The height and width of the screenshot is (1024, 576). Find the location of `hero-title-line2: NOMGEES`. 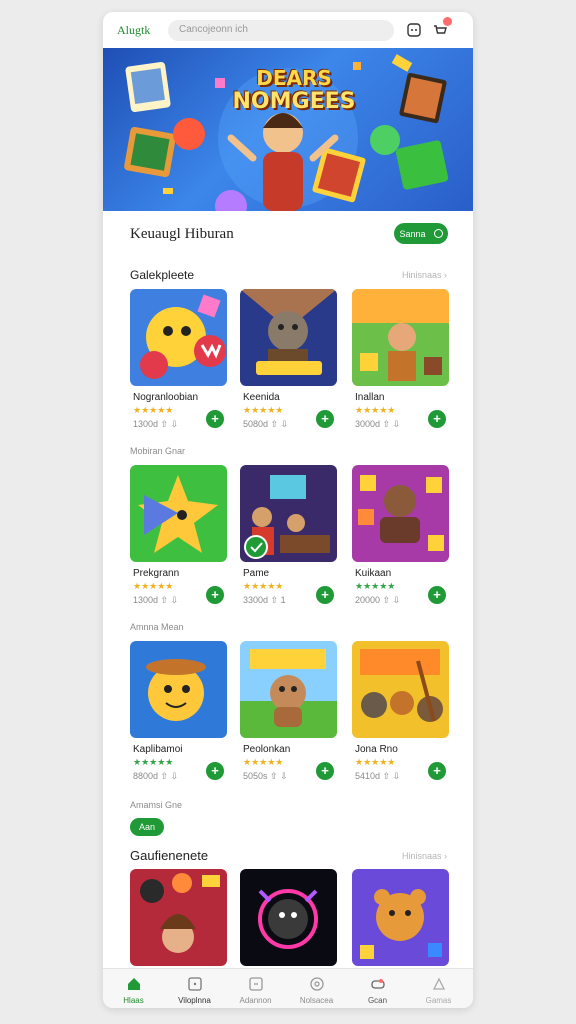

hero-title-line2: NOMGEES is located at coordinates (294, 101).